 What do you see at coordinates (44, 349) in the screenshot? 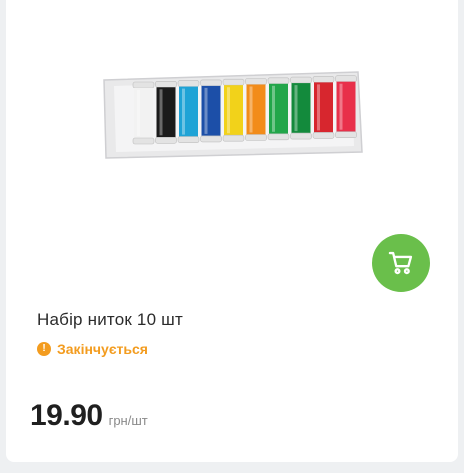
I see `exclamation-circle-icon: !` at bounding box center [44, 349].